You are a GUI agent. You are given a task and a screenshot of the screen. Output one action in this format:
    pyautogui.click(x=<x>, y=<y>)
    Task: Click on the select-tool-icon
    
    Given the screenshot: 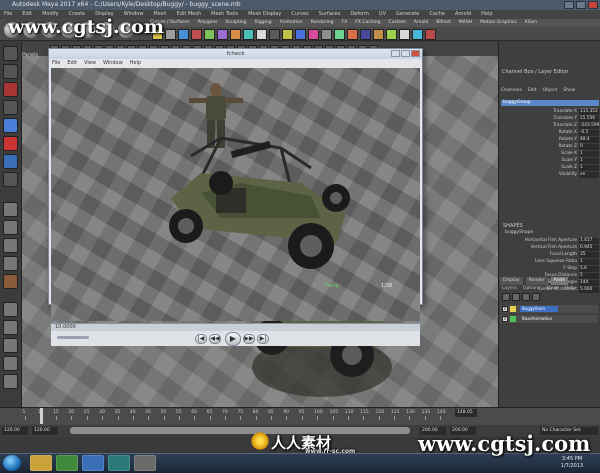 What is the action you would take?
    pyautogui.click(x=10, y=53)
    